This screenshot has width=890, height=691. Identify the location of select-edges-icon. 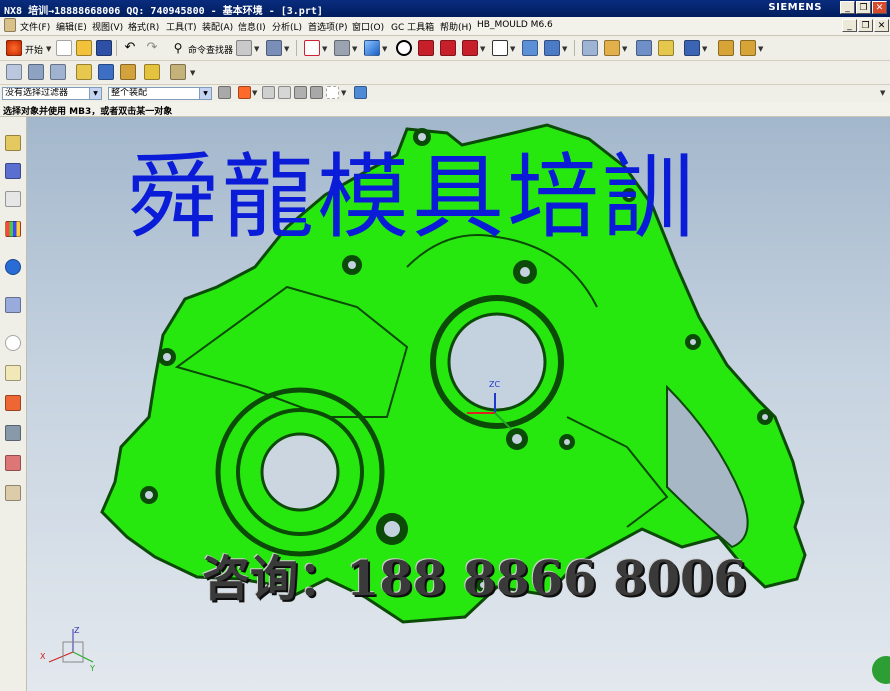
(300, 92).